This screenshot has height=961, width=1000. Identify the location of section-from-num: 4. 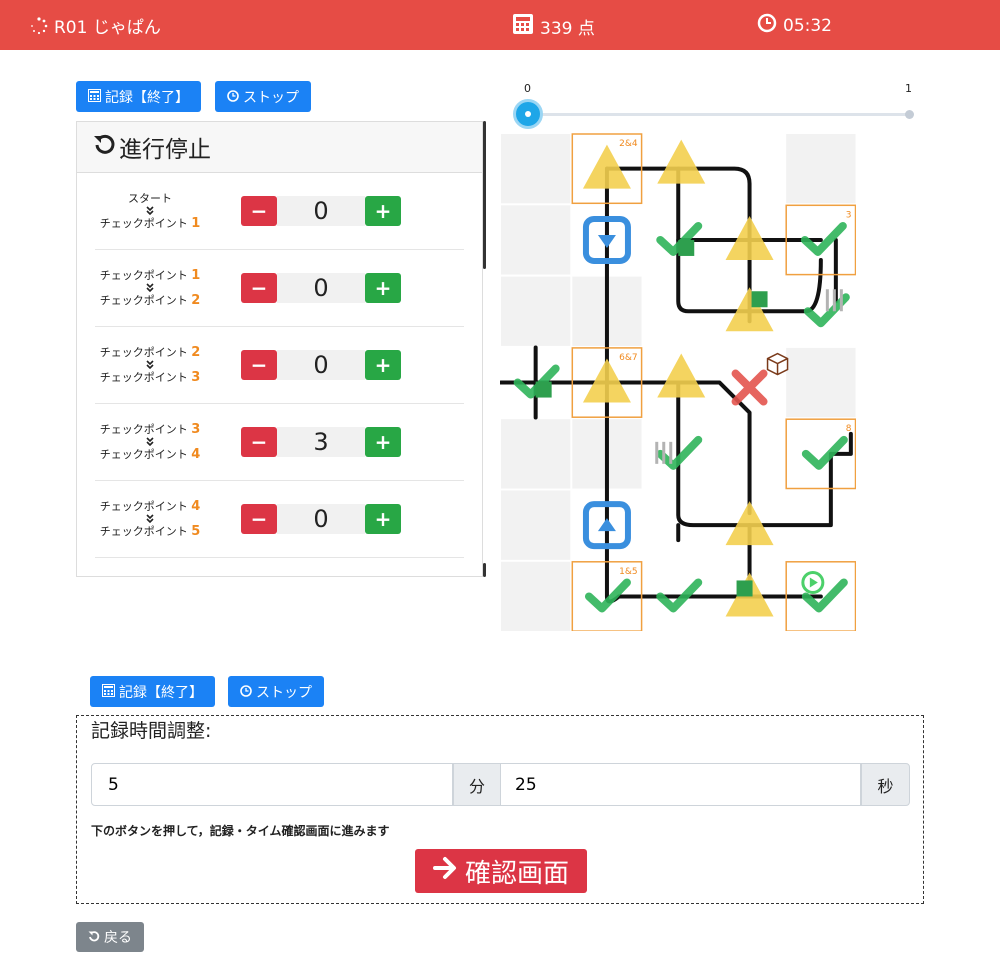
(196, 506).